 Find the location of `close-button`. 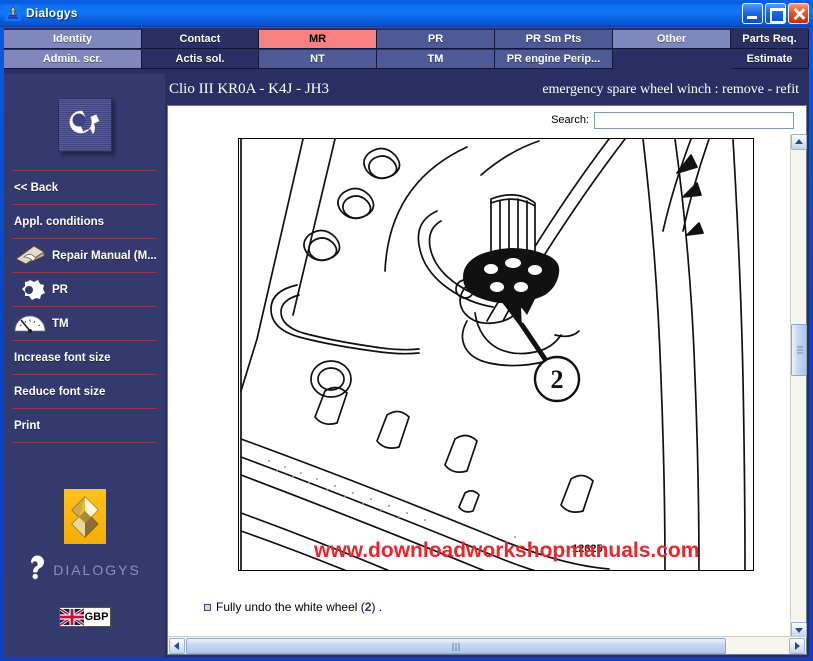

close-button is located at coordinates (798, 13).